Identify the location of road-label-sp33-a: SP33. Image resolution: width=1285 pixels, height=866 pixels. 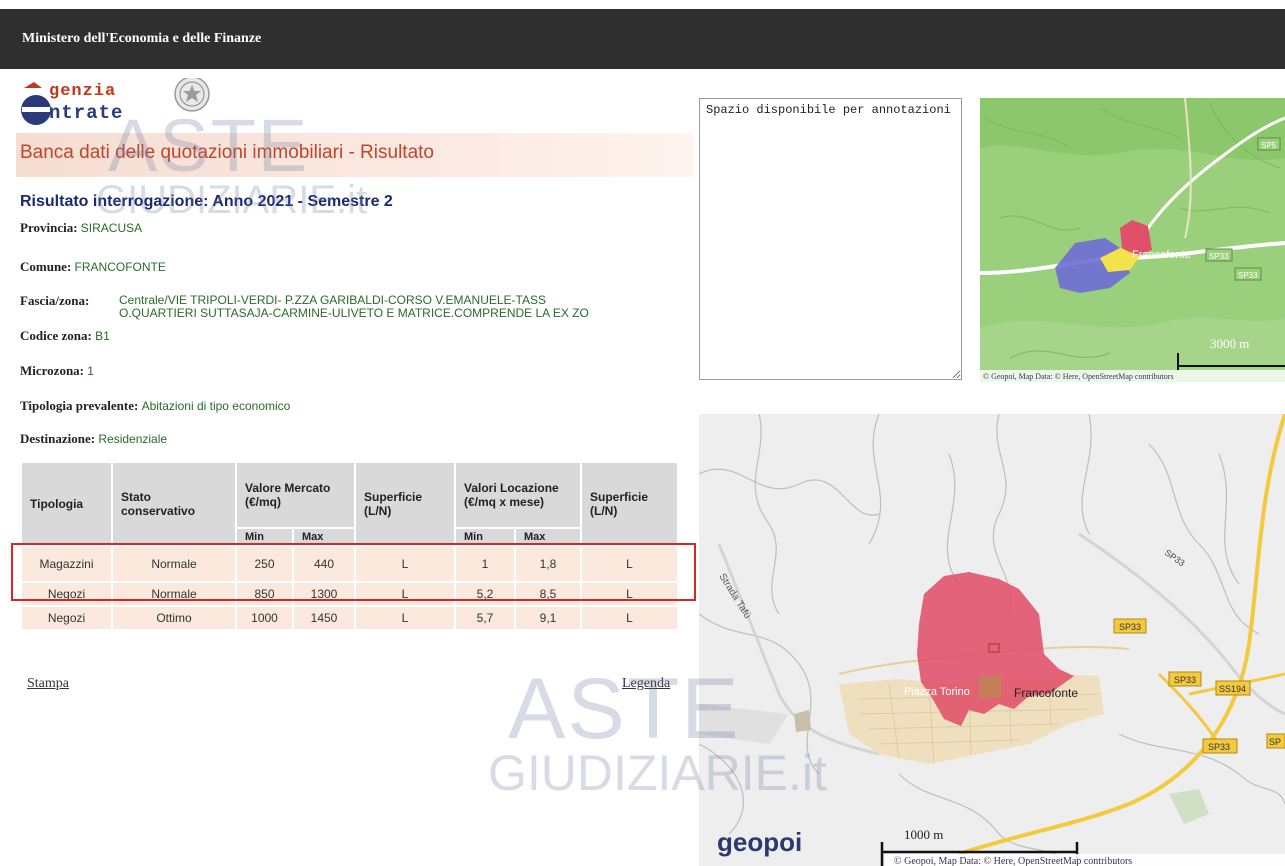
(1130, 627).